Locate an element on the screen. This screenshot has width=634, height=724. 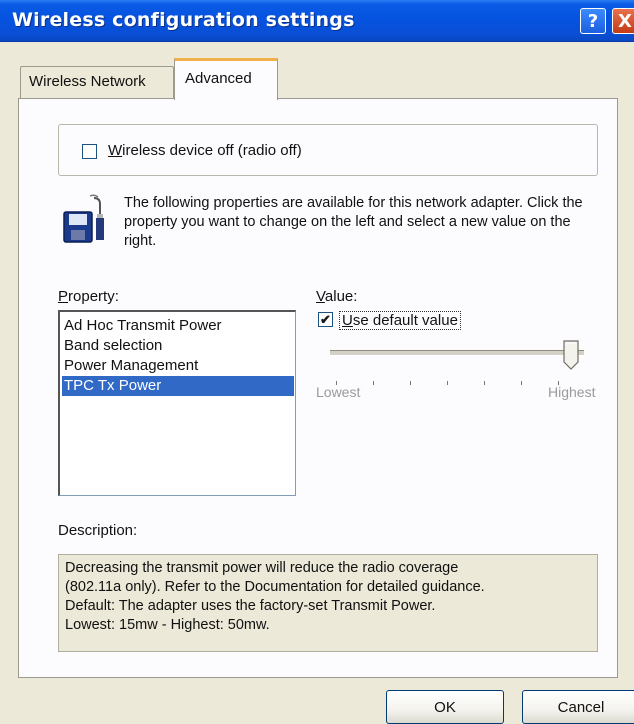
close-icon: X is located at coordinates (625, 21).